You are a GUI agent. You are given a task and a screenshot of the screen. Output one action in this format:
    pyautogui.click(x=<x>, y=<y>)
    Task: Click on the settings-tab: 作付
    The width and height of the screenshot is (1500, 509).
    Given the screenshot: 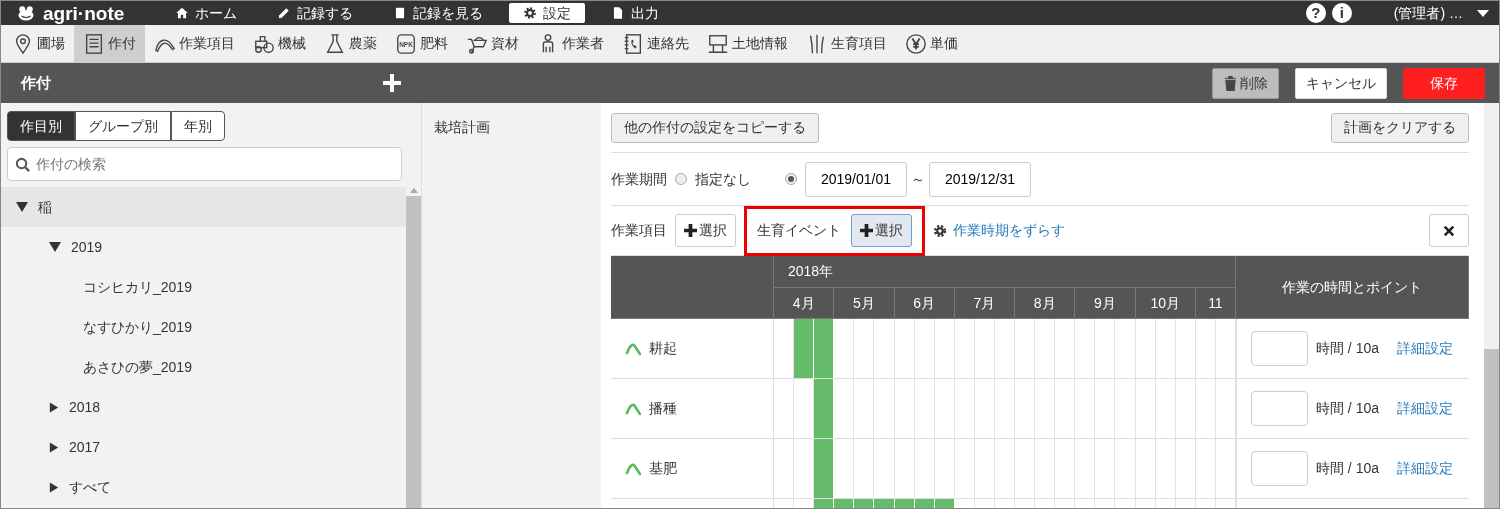 What is the action you would take?
    pyautogui.click(x=109, y=43)
    